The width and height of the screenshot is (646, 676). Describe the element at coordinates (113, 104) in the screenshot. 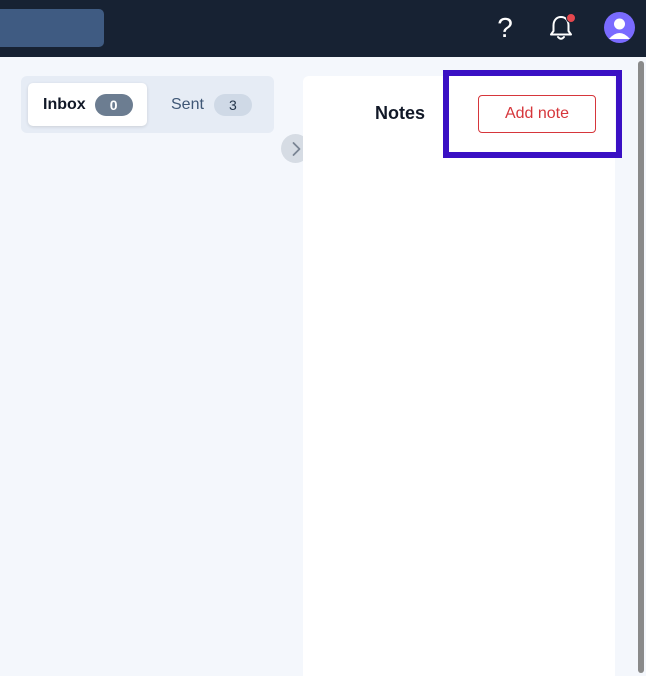

I see `inbox-count-badge: 0` at that location.